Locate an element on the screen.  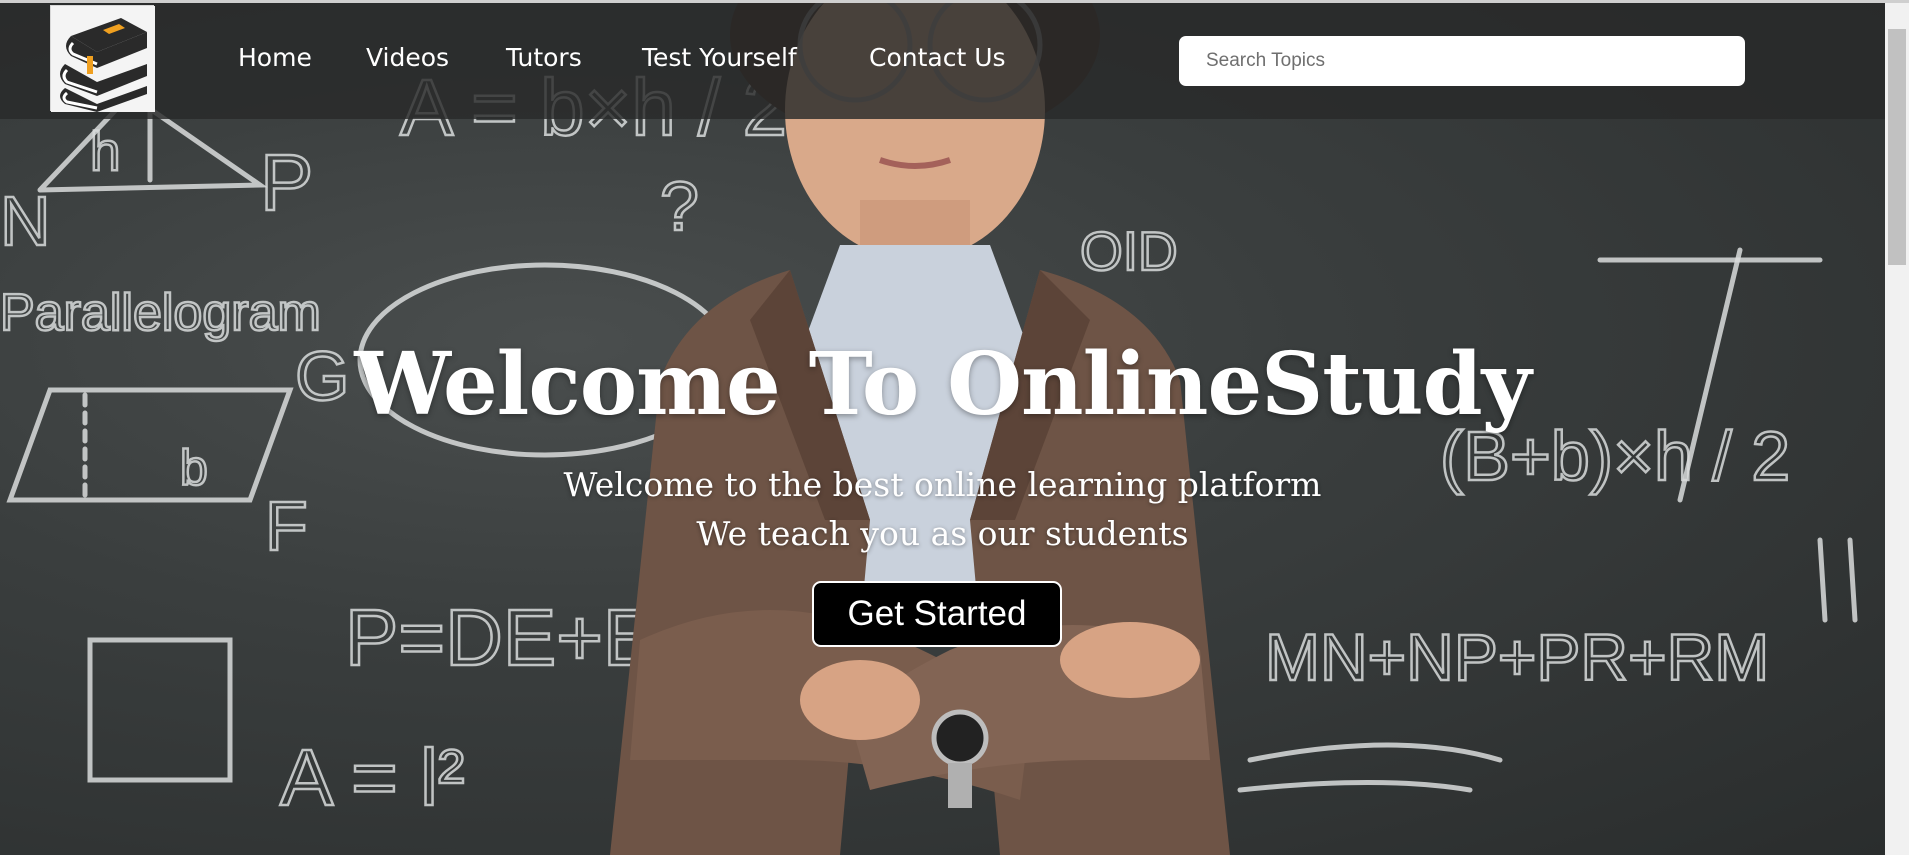
nav-home: Home is located at coordinates (275, 58).